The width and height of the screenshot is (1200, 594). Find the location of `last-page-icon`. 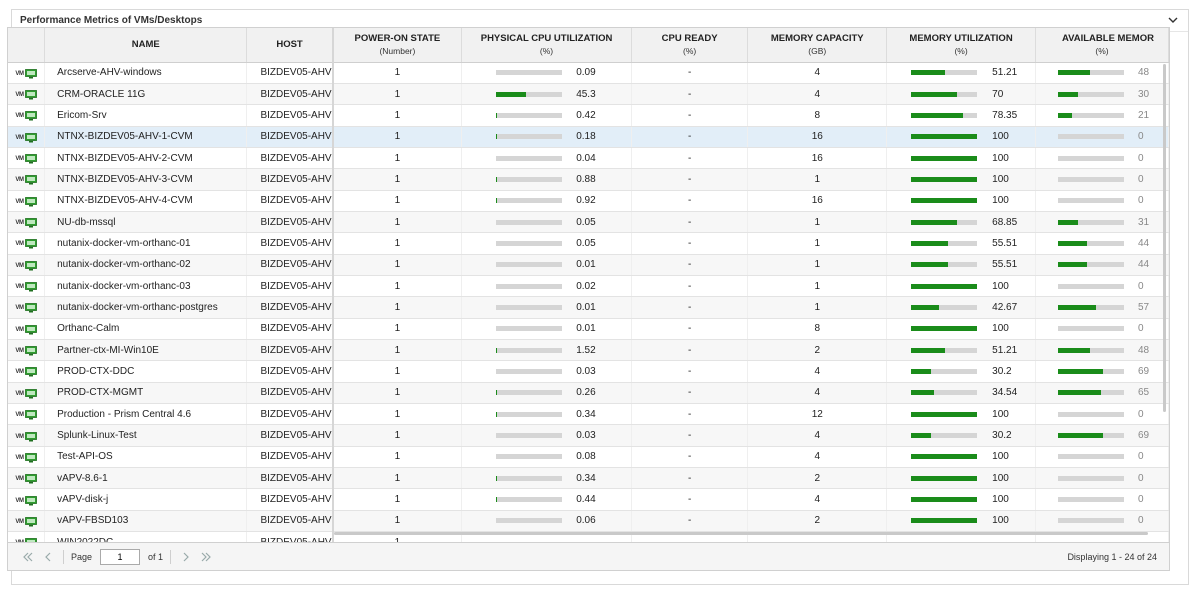

last-page-icon is located at coordinates (206, 557).